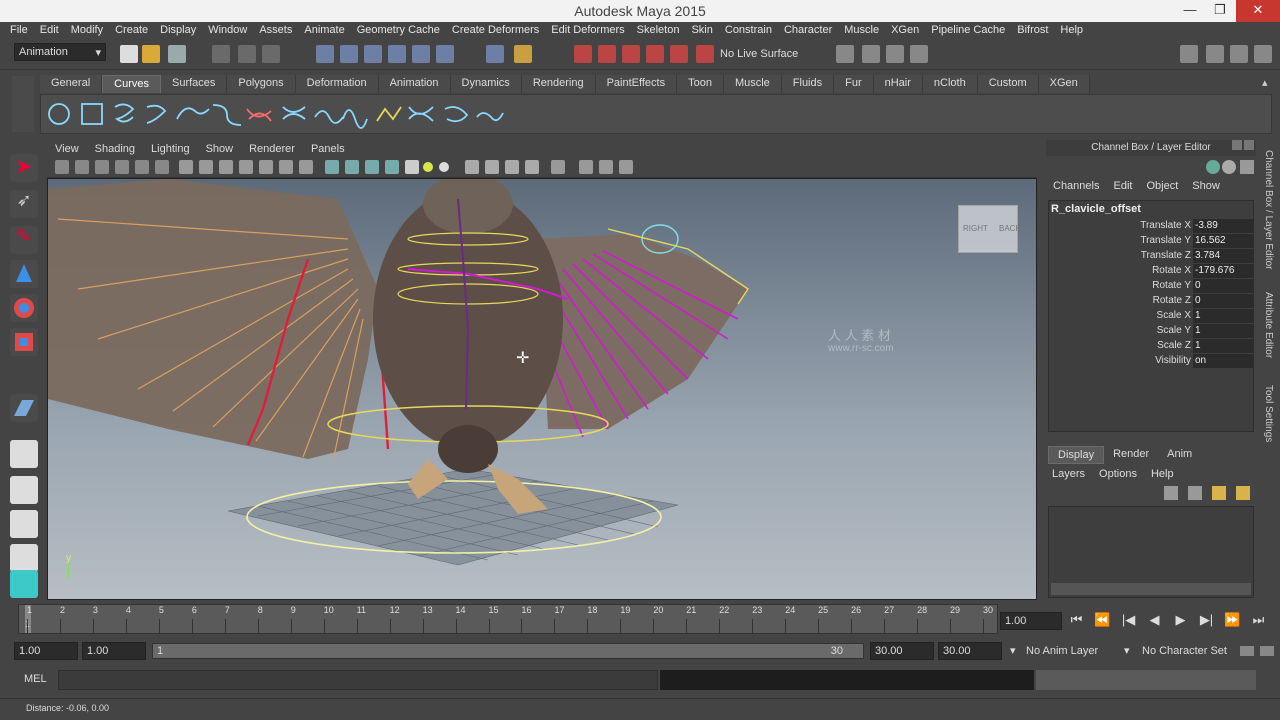 The height and width of the screenshot is (720, 1280). I want to click on attr-value: 3.784, so click(1223, 256).